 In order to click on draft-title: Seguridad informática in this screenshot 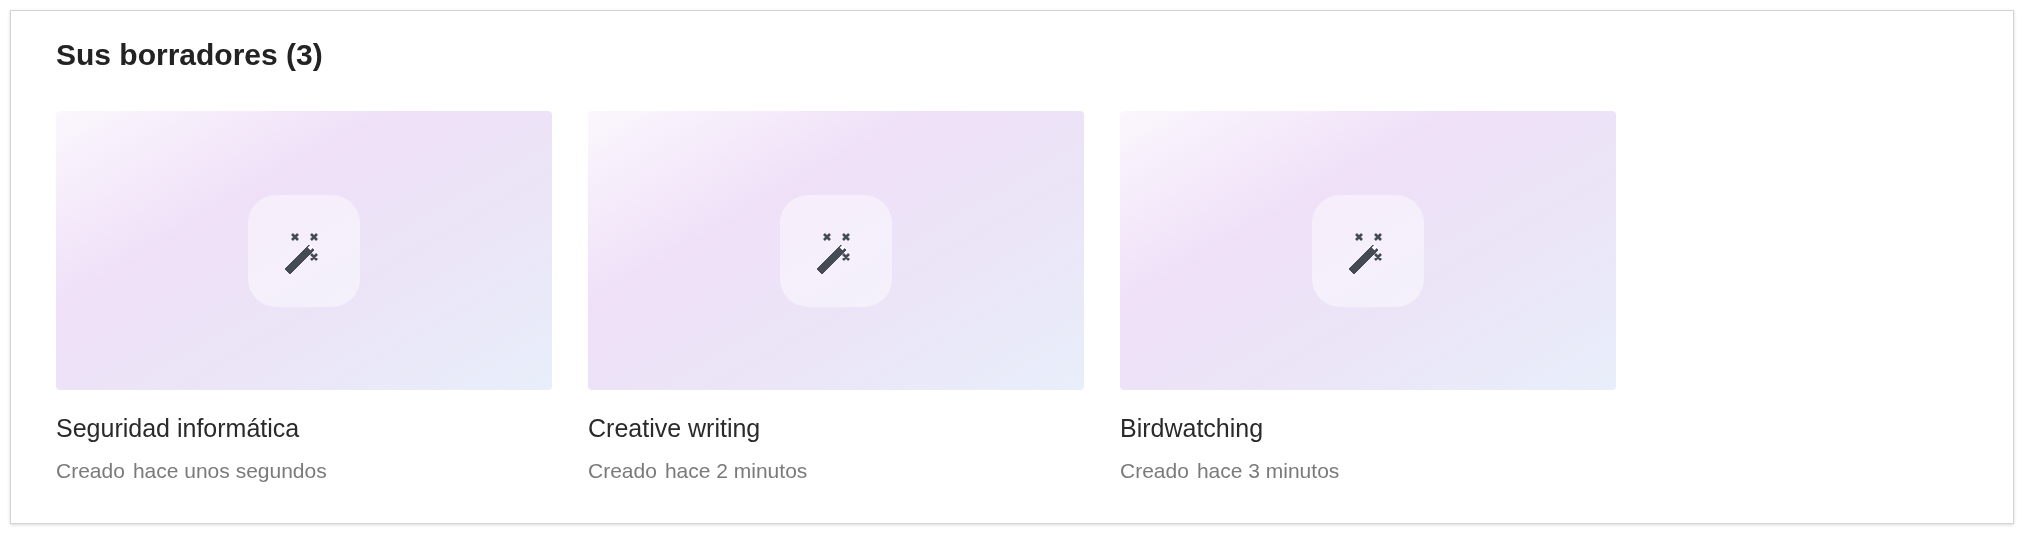, I will do `click(304, 428)`.